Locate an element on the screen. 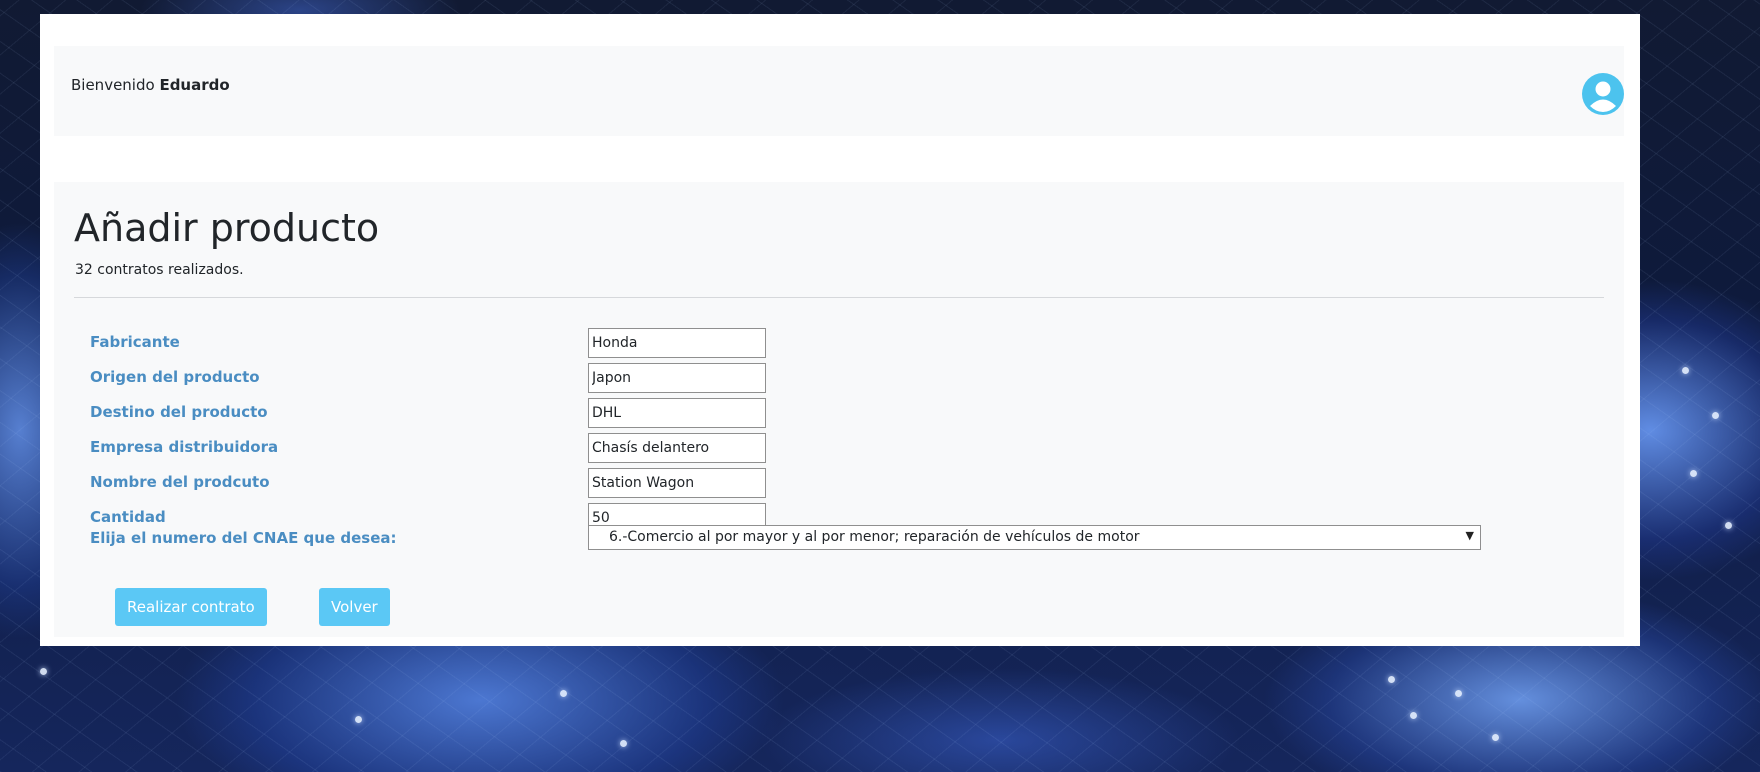 This screenshot has height=772, width=1760. welcome-message: Bienvenido Eduardo is located at coordinates (150, 85).